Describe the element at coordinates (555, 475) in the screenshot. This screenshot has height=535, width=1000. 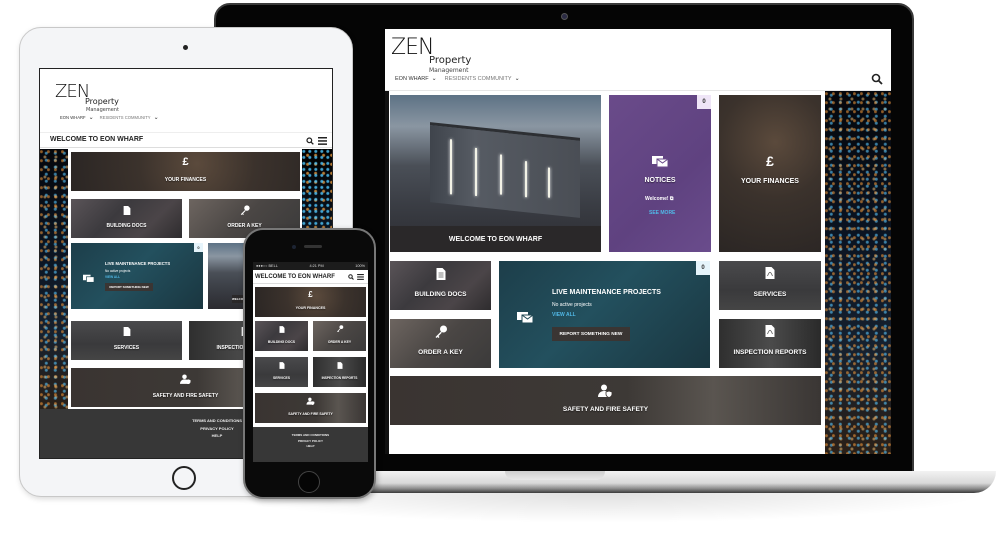
I see `laptop-notch` at that location.